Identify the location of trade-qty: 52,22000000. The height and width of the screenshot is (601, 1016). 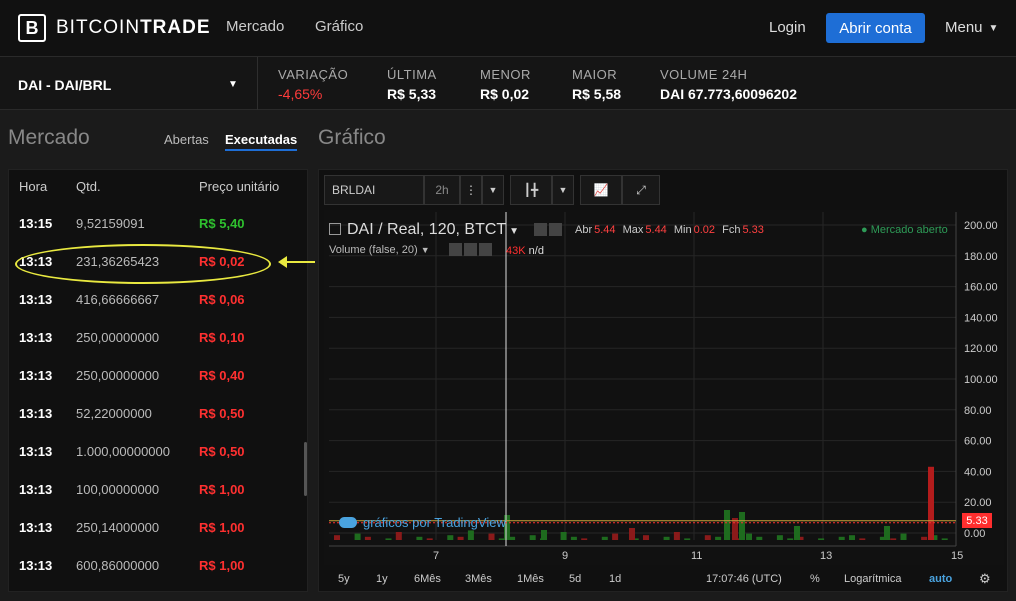
(114, 413).